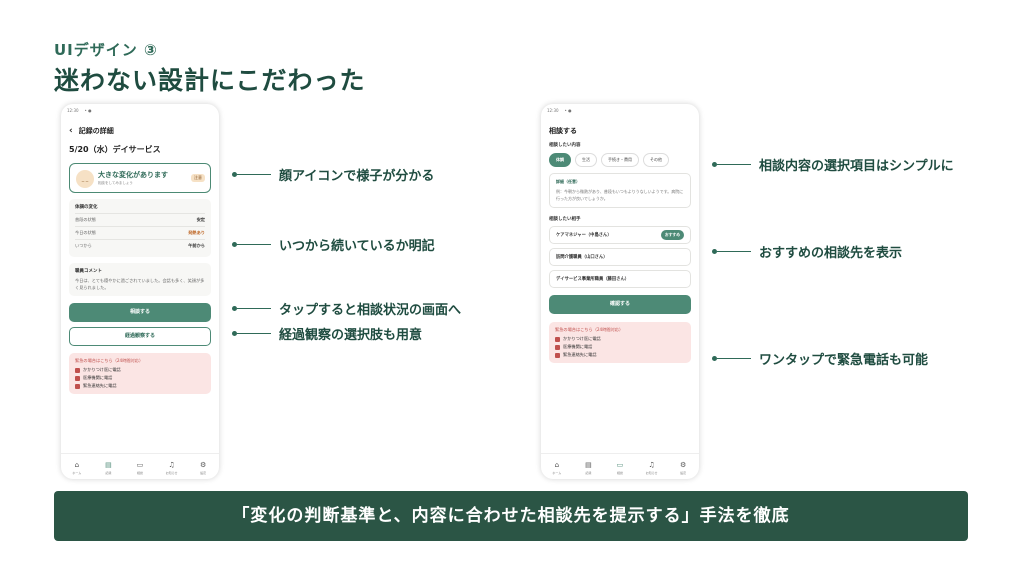 This screenshot has width=1024, height=576. I want to click on bell-icon: ♫, so click(651, 464).